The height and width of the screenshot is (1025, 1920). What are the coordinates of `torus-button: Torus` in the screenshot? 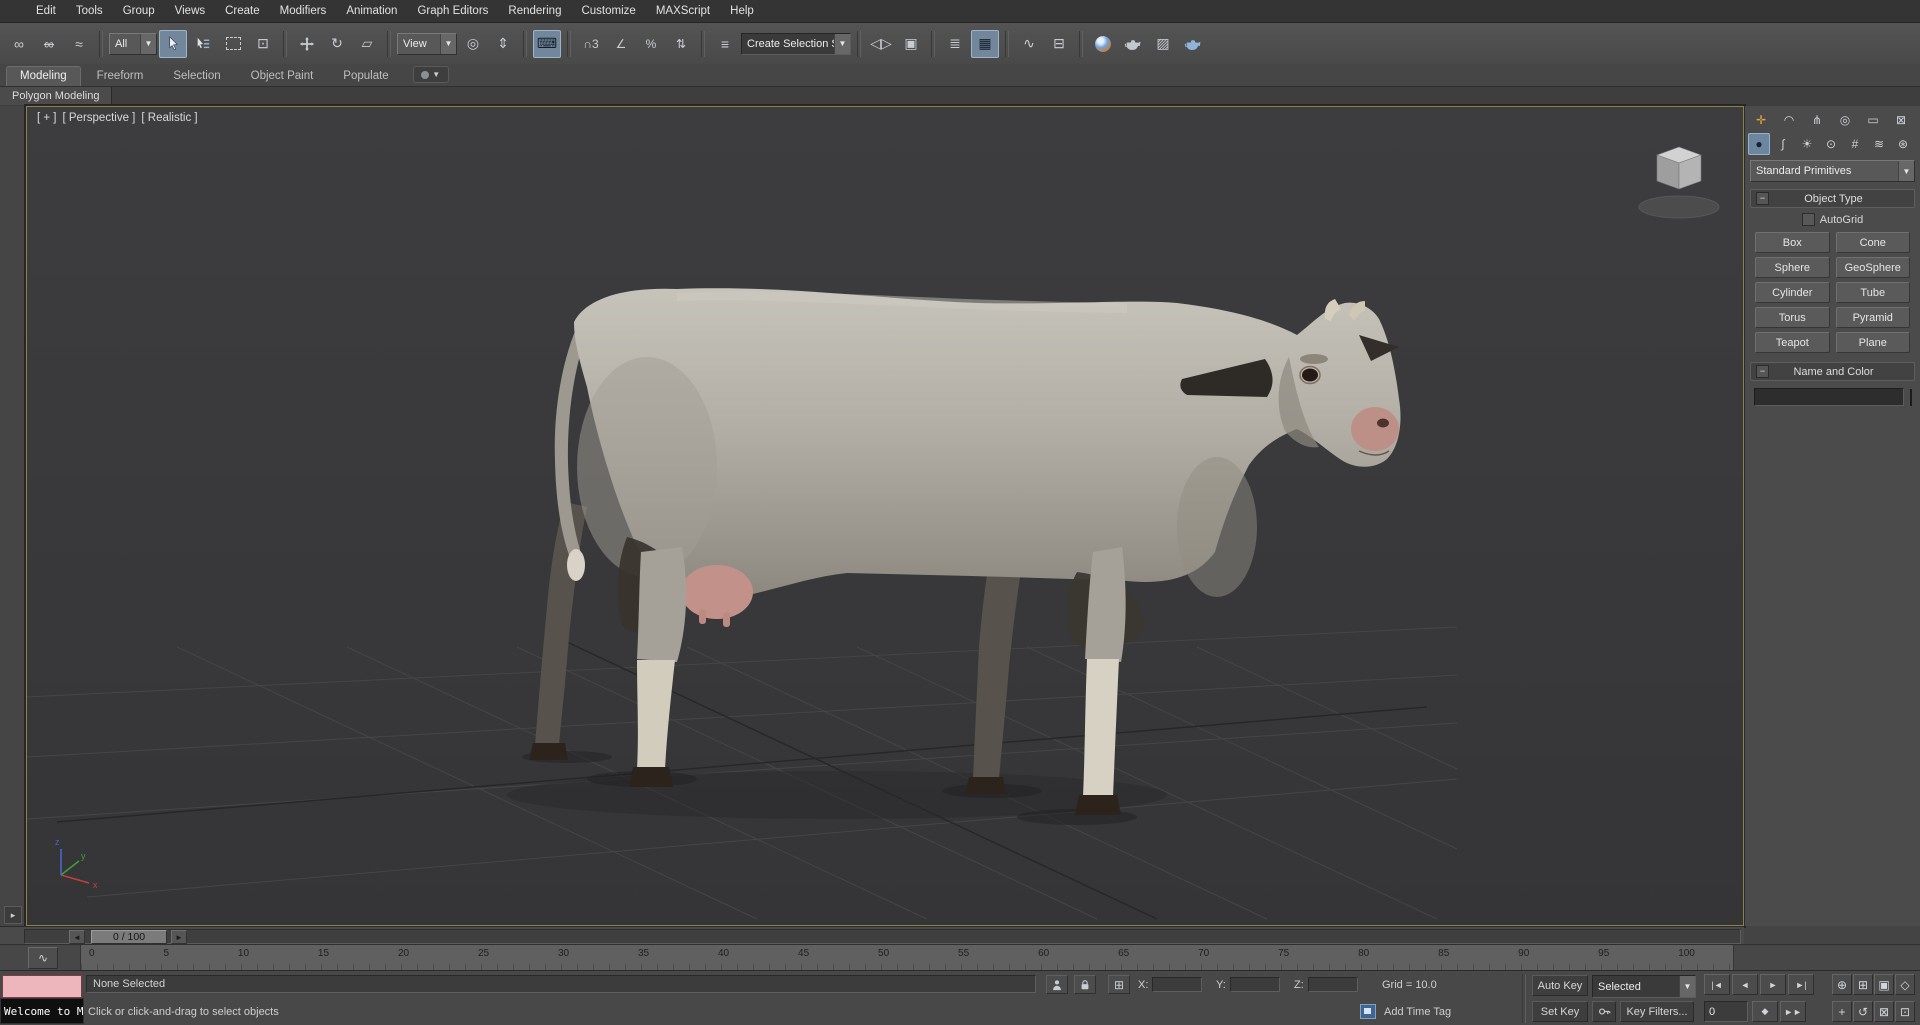 It's located at (1792, 317).